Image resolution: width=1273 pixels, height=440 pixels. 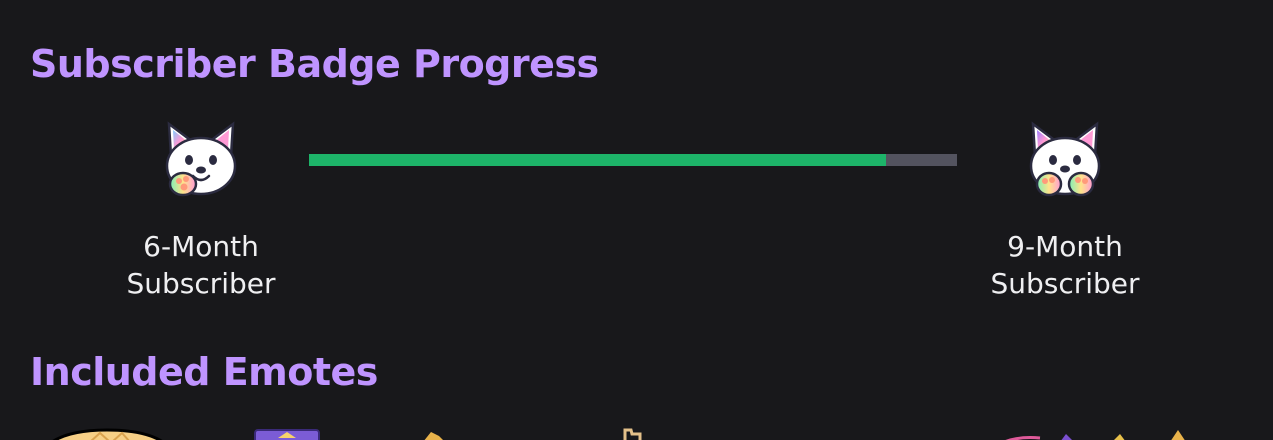 I want to click on current-badge-label: 6-Month Subscriber, so click(x=201, y=265).